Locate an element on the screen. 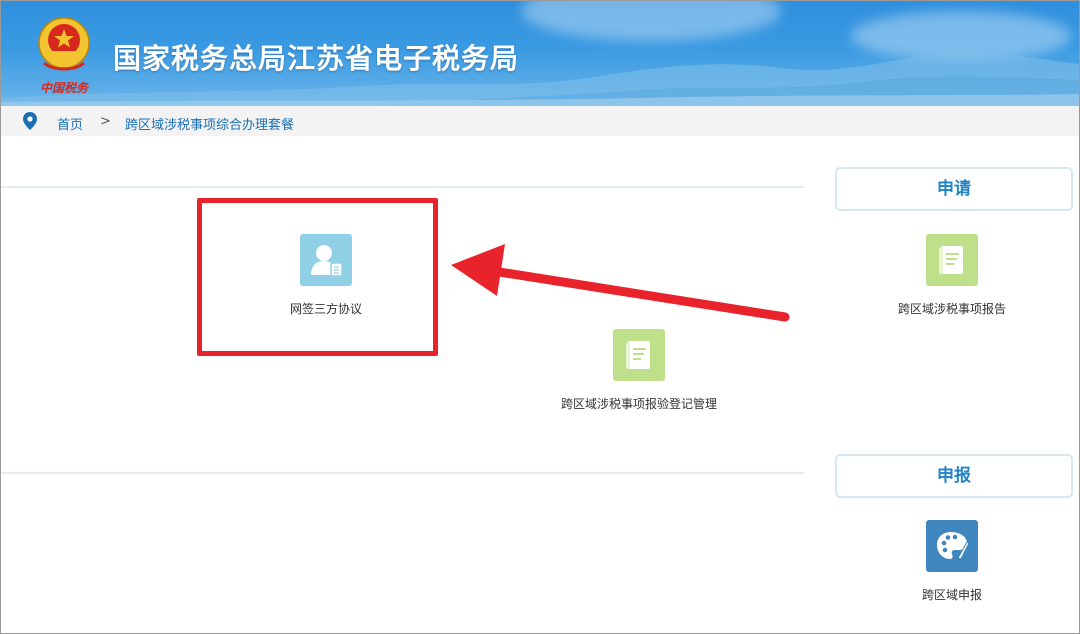 This screenshot has width=1080, height=634. tile-label: 跨区域涉税事项报验登记管理 is located at coordinates (638, 404).